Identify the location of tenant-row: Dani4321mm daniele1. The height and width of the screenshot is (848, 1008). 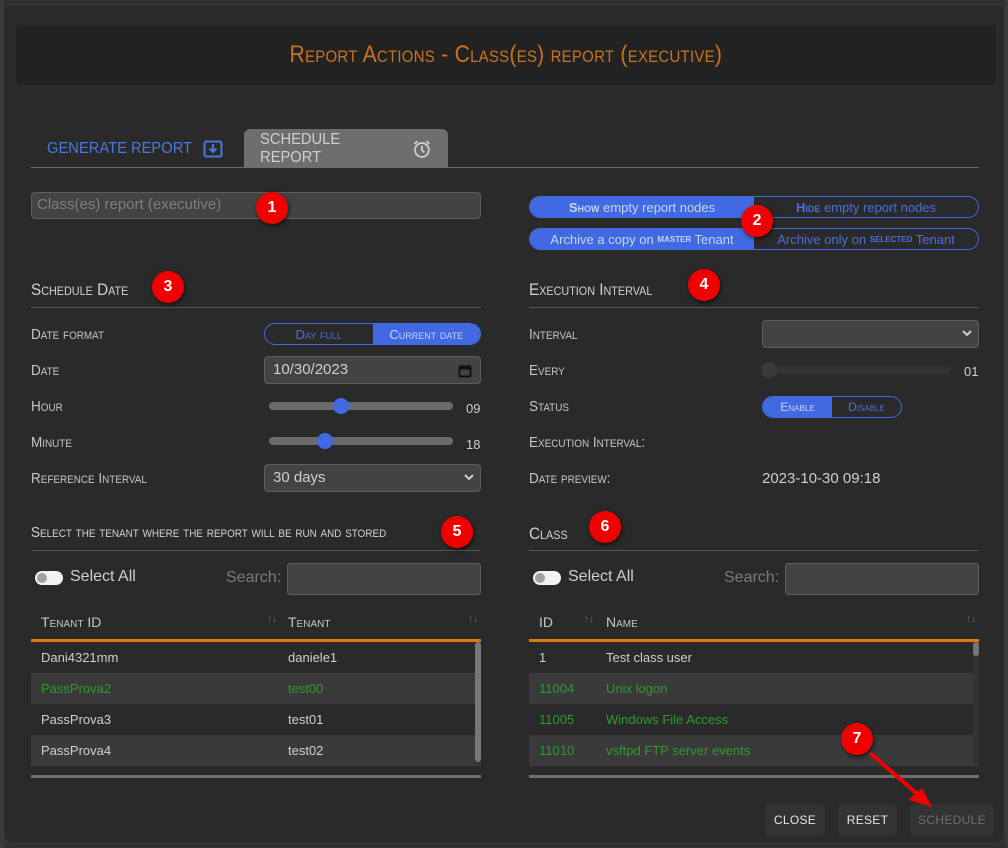
(256, 657).